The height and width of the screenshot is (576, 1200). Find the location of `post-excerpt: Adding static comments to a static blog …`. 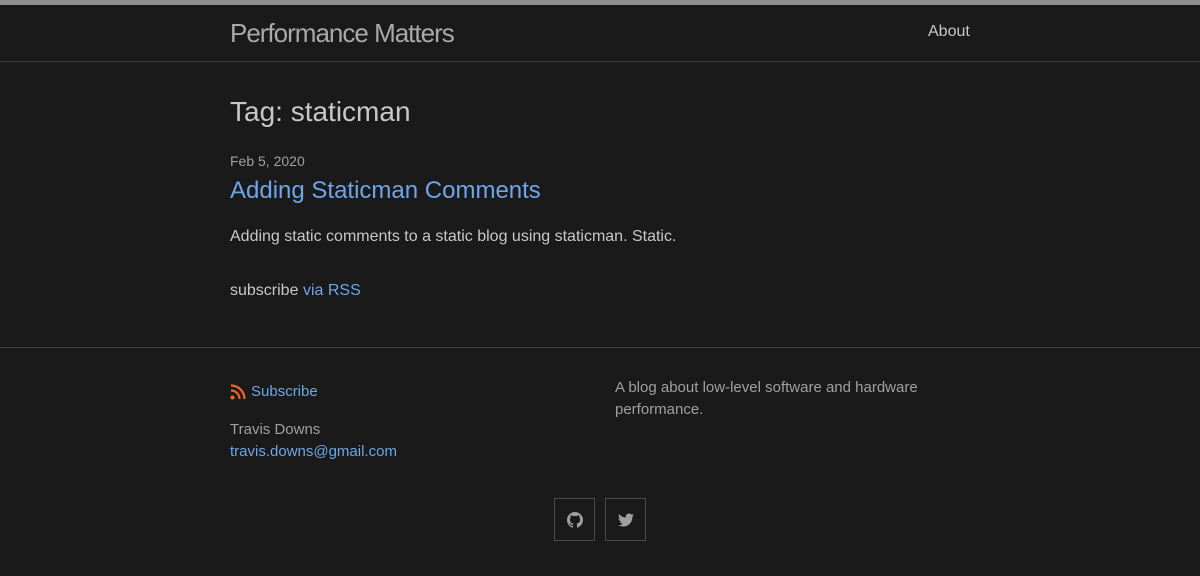

post-excerpt: Adding static comments to a static blog … is located at coordinates (453, 236).